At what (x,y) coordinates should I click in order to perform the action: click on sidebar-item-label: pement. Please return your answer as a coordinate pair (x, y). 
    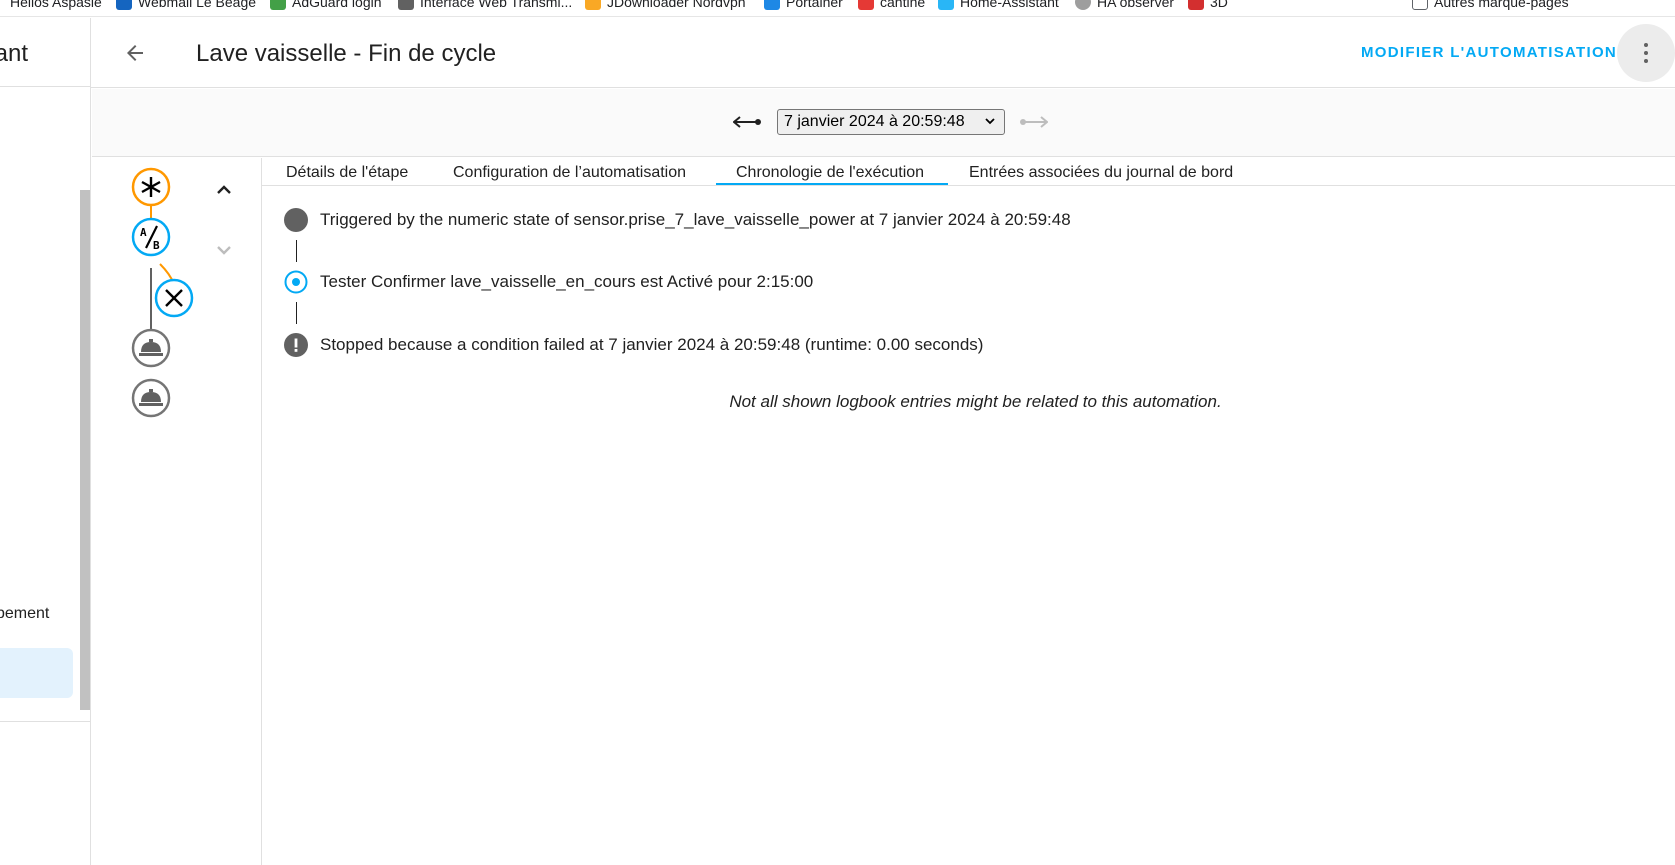
    Looking at the image, I should click on (24, 614).